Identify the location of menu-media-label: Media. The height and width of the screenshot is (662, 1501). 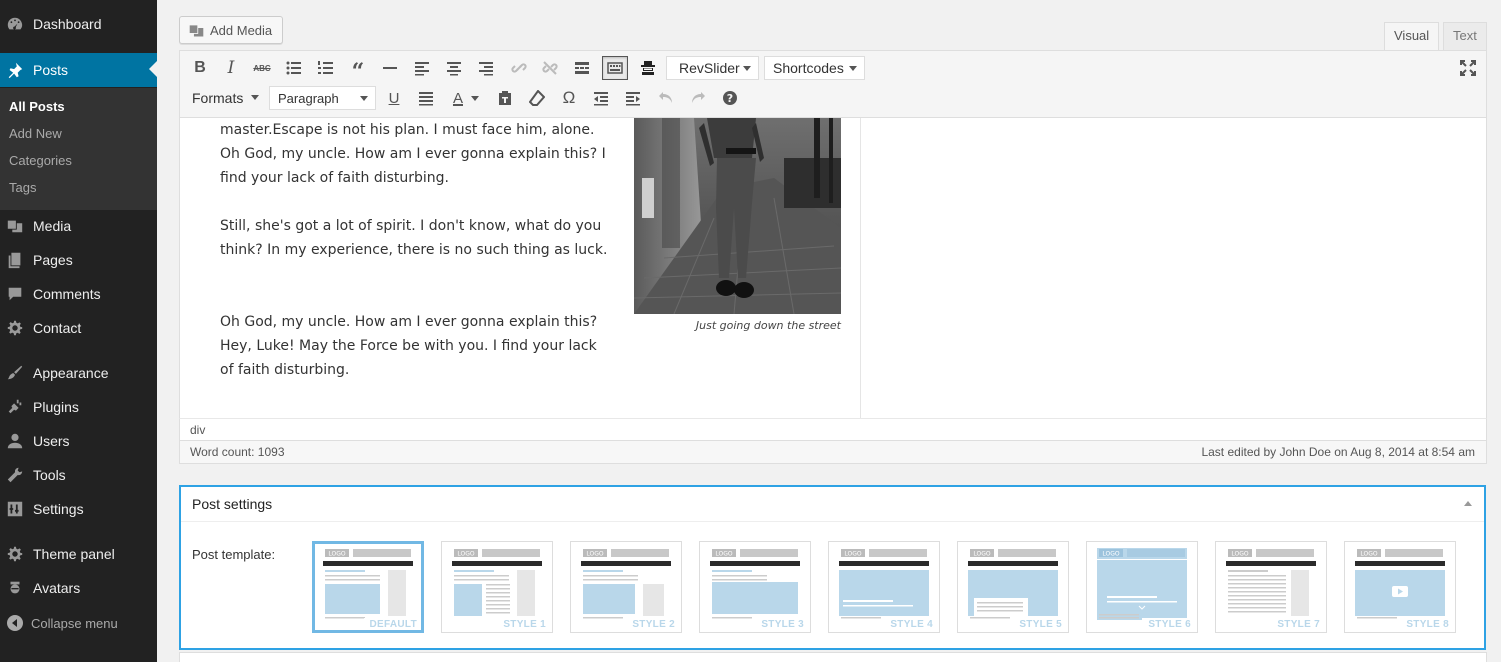
(52, 226).